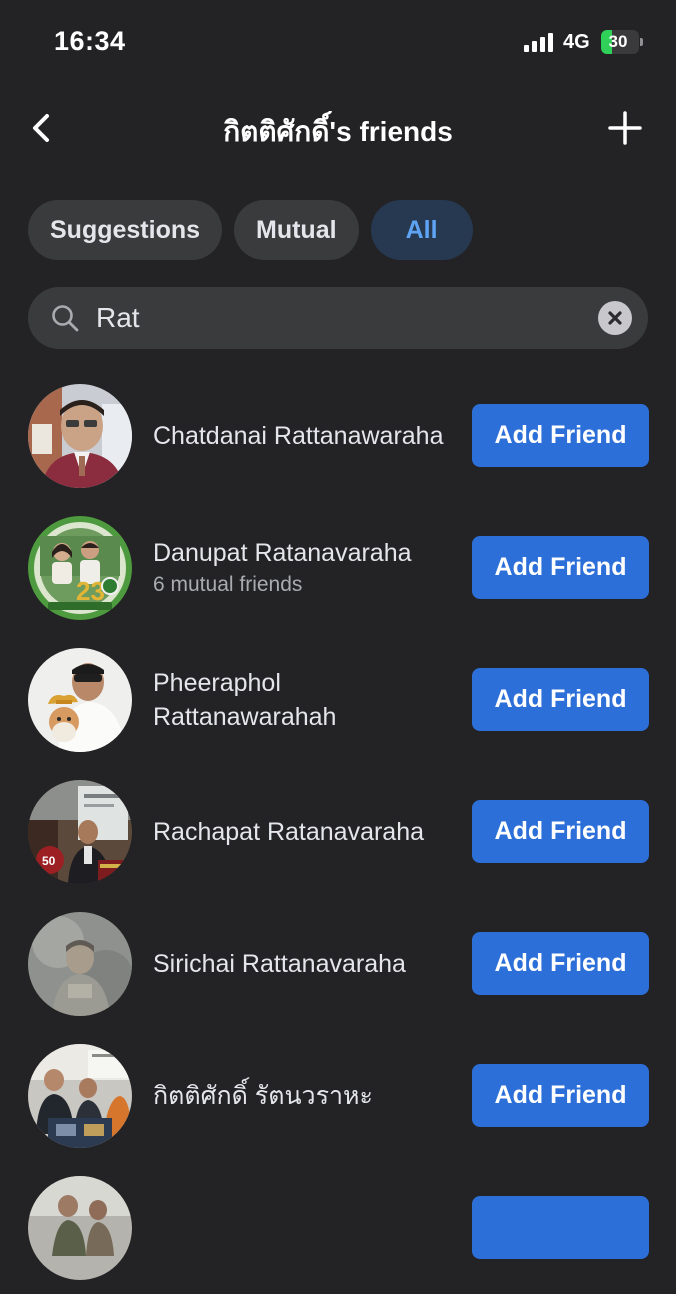  I want to click on battery-icon: 30, so click(623, 42).